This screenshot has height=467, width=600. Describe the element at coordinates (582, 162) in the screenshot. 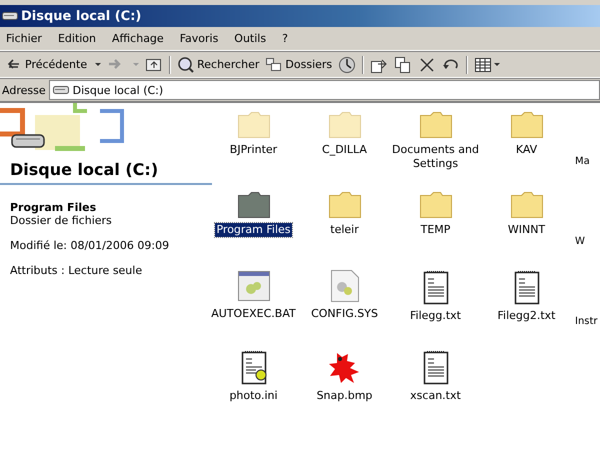

I see `file-label: Ma` at that location.